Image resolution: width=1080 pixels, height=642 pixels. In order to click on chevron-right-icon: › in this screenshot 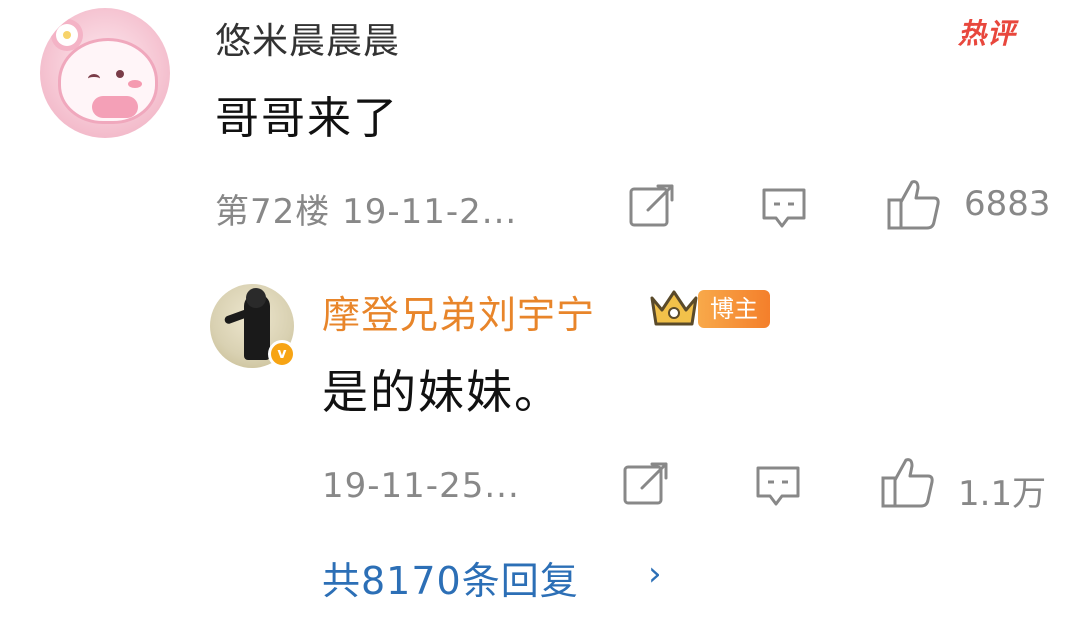, I will do `click(655, 574)`.